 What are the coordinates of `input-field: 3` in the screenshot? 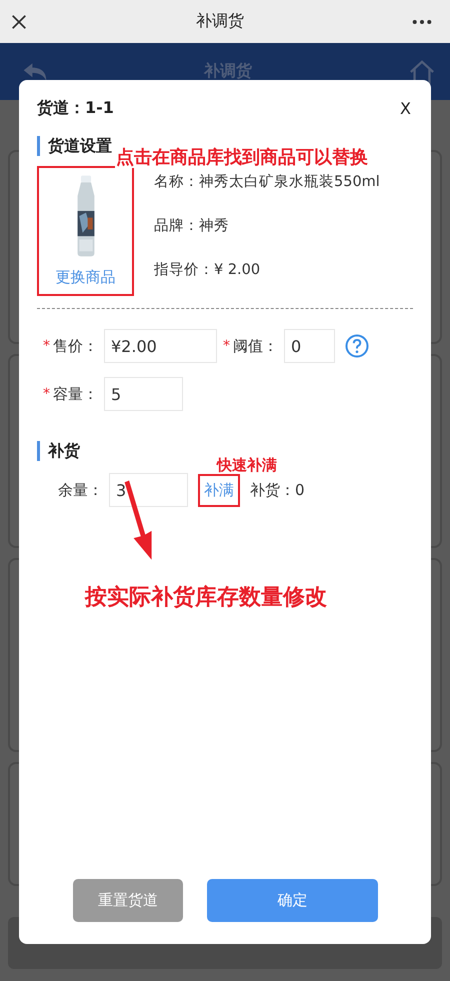 It's located at (148, 490).